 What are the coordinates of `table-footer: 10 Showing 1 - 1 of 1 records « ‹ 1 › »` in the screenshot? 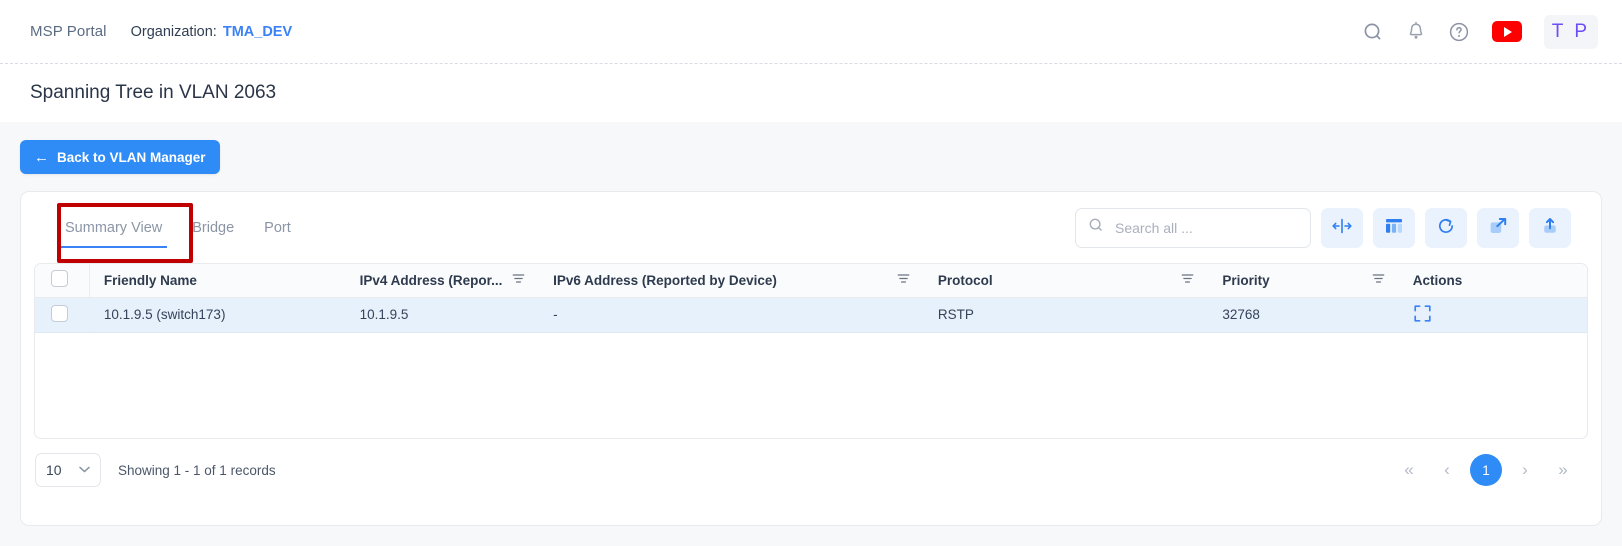 It's located at (811, 470).